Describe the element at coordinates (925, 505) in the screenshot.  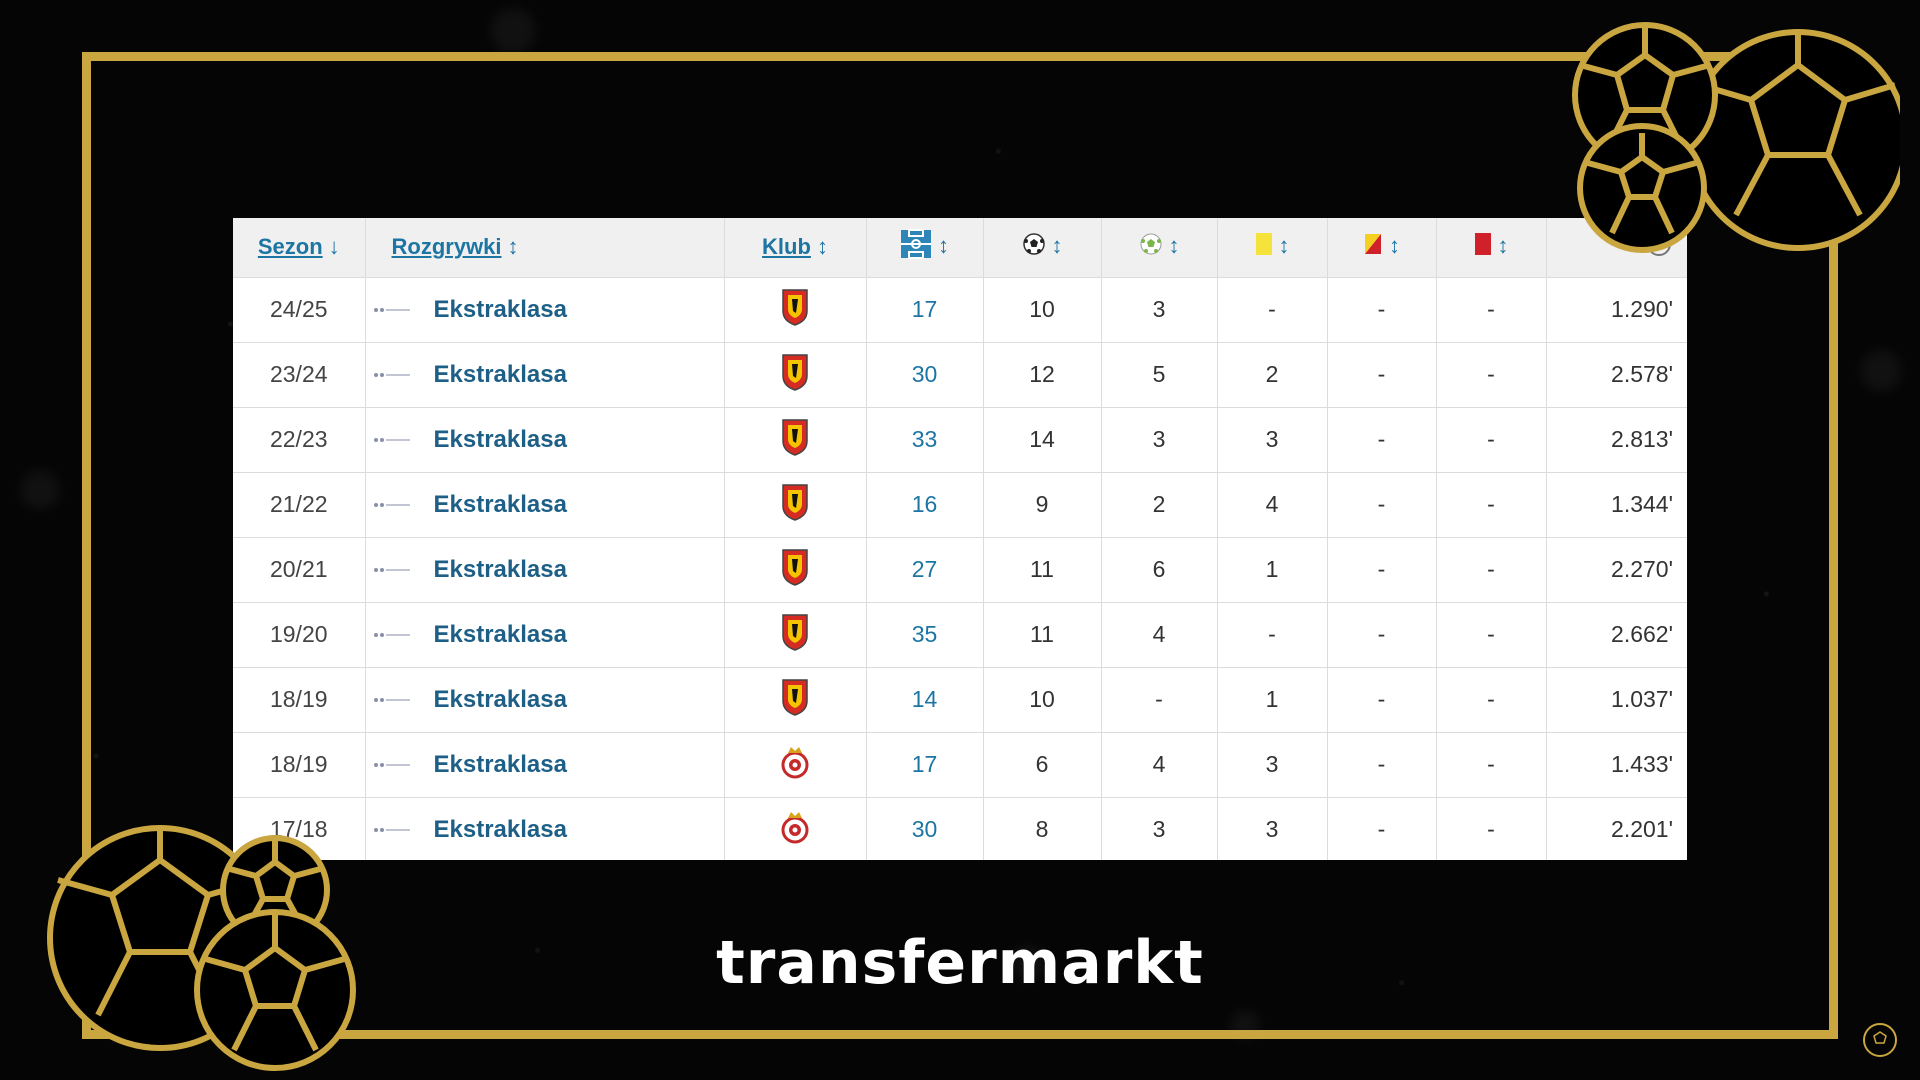
I see `appearances-link: 16` at that location.